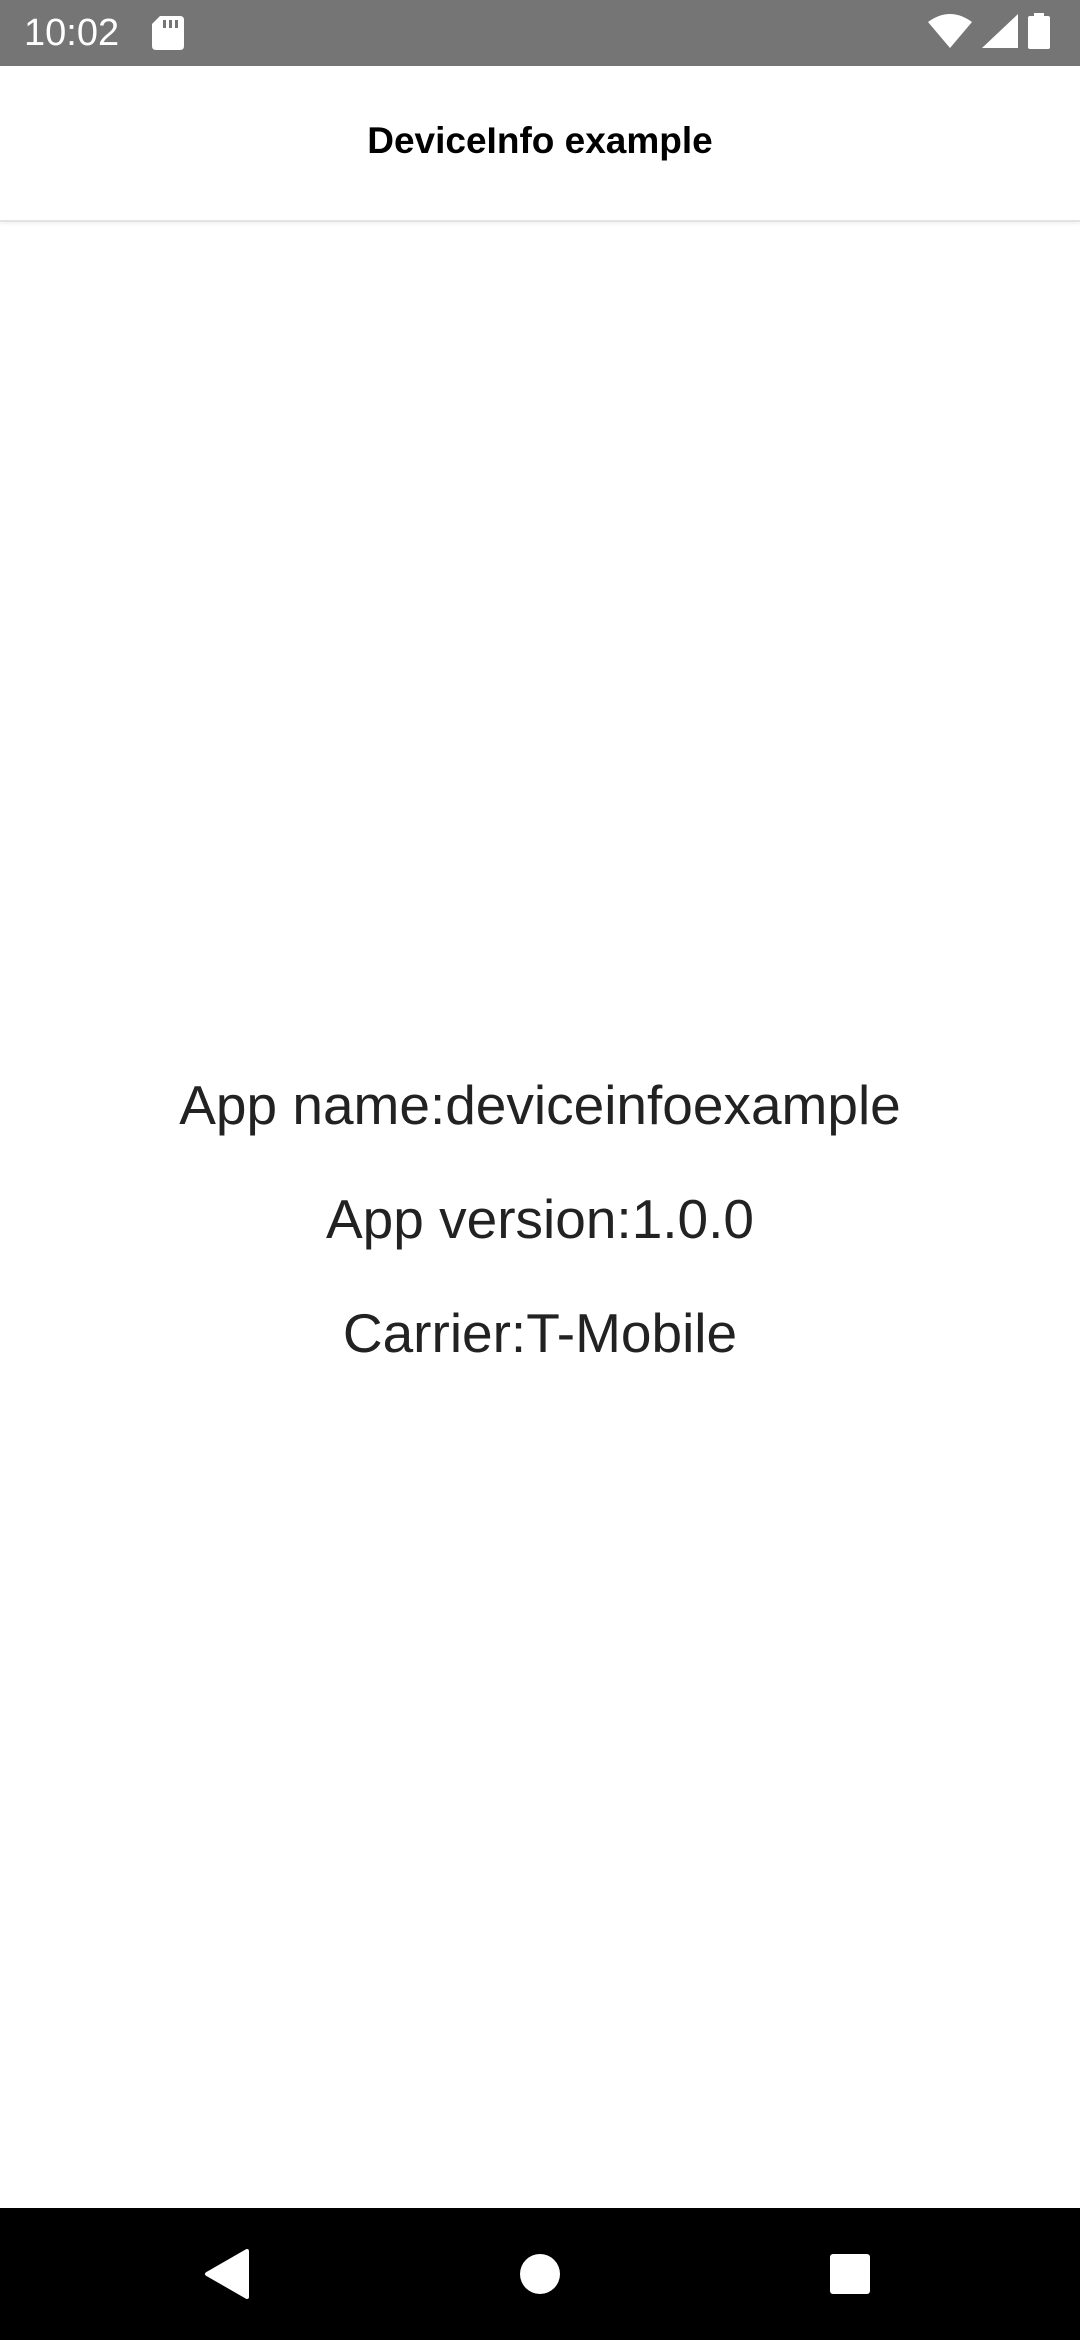 The width and height of the screenshot is (1080, 2340). What do you see at coordinates (540, 1105) in the screenshot?
I see `app-name-text: App name:deviceinfoexample` at bounding box center [540, 1105].